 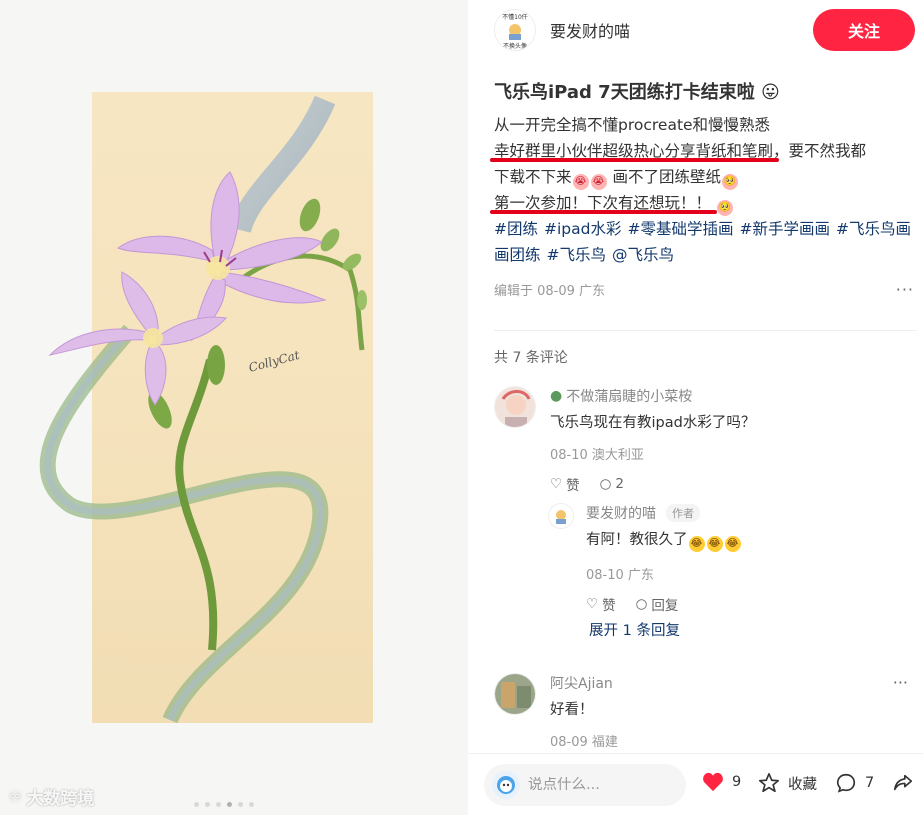 I want to click on reply-label: 回复, so click(x=665, y=606).